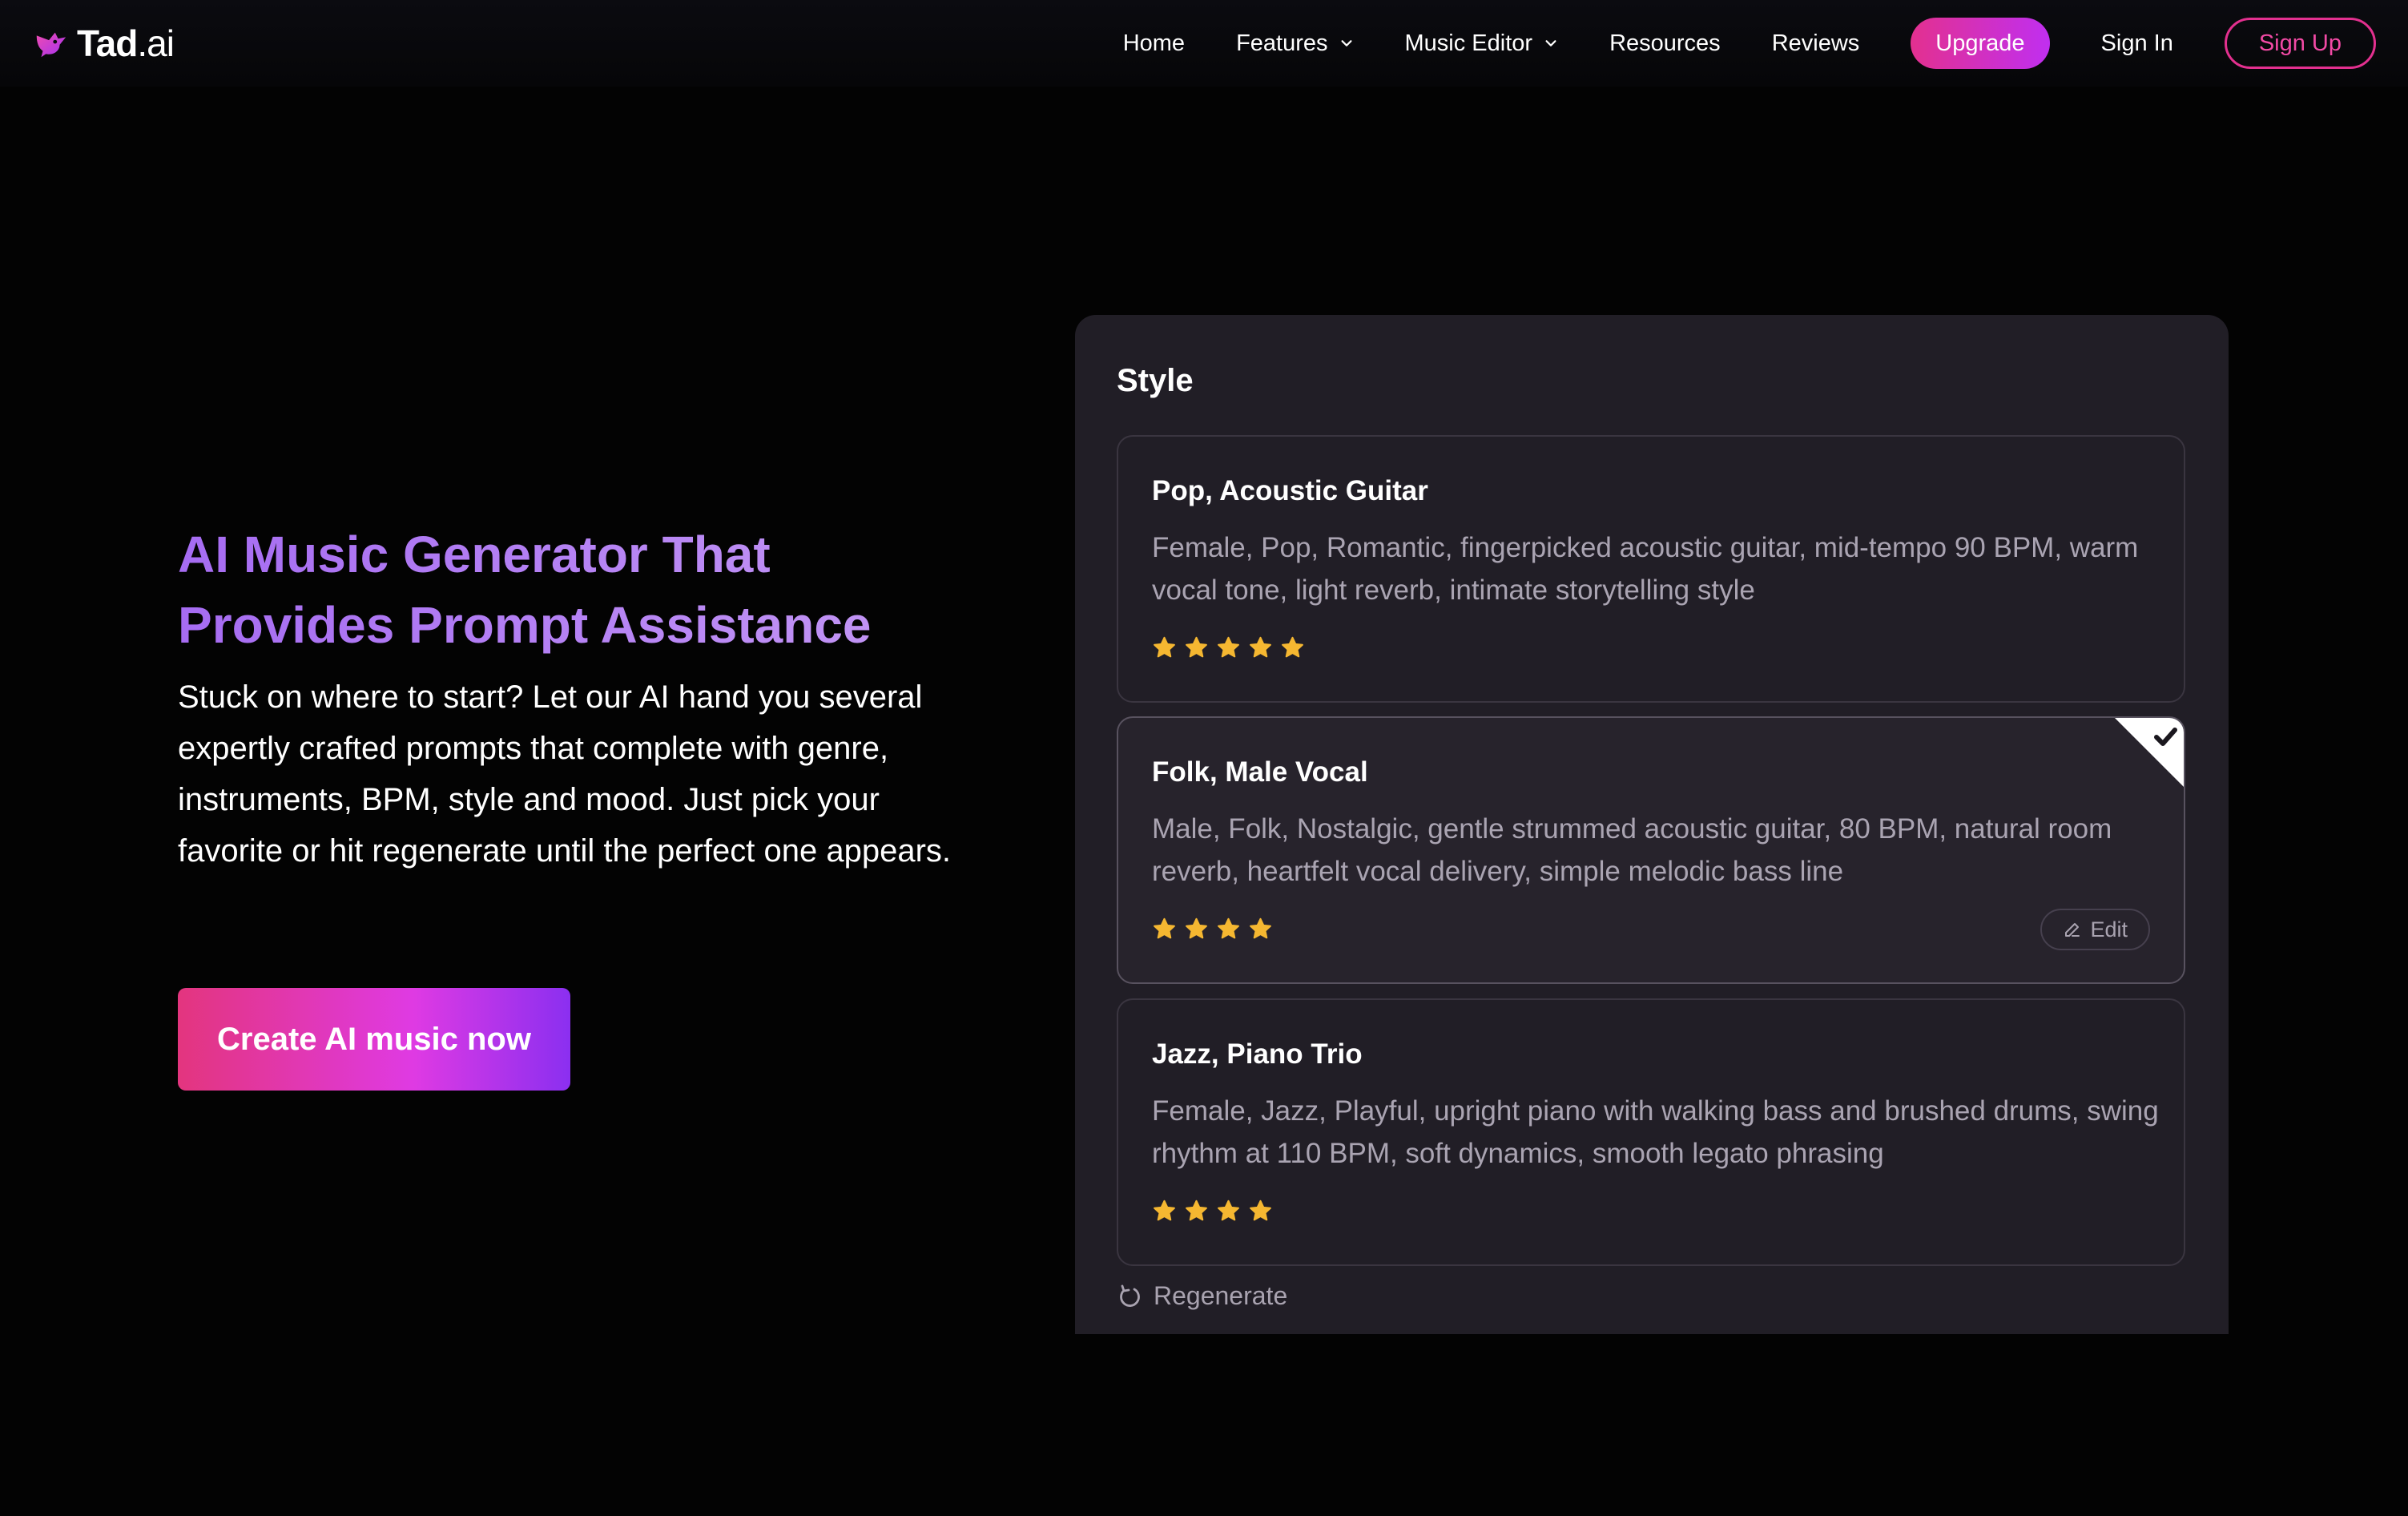 The image size is (2408, 1516). What do you see at coordinates (2095, 929) in the screenshot?
I see `edit-button: Edit` at bounding box center [2095, 929].